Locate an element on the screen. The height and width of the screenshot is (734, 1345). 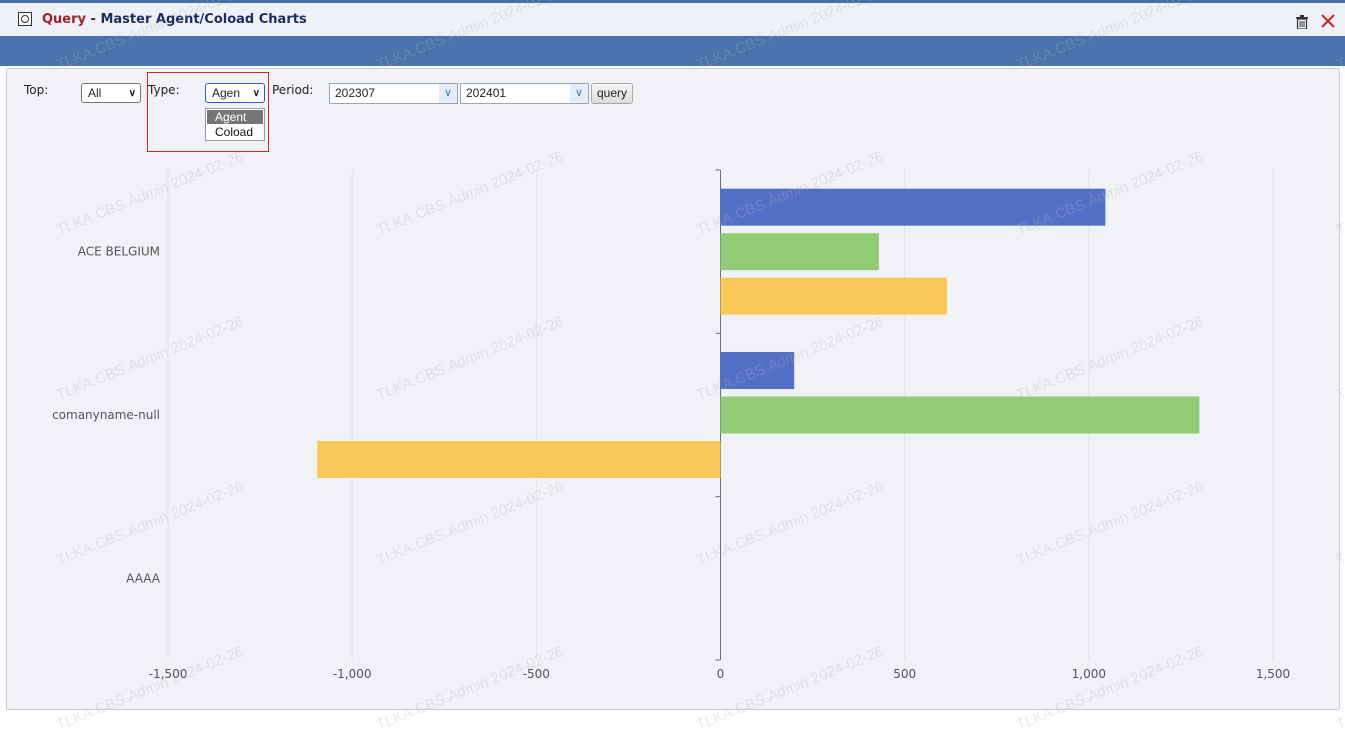
x-tick-label: -1,000 is located at coordinates (352, 674).